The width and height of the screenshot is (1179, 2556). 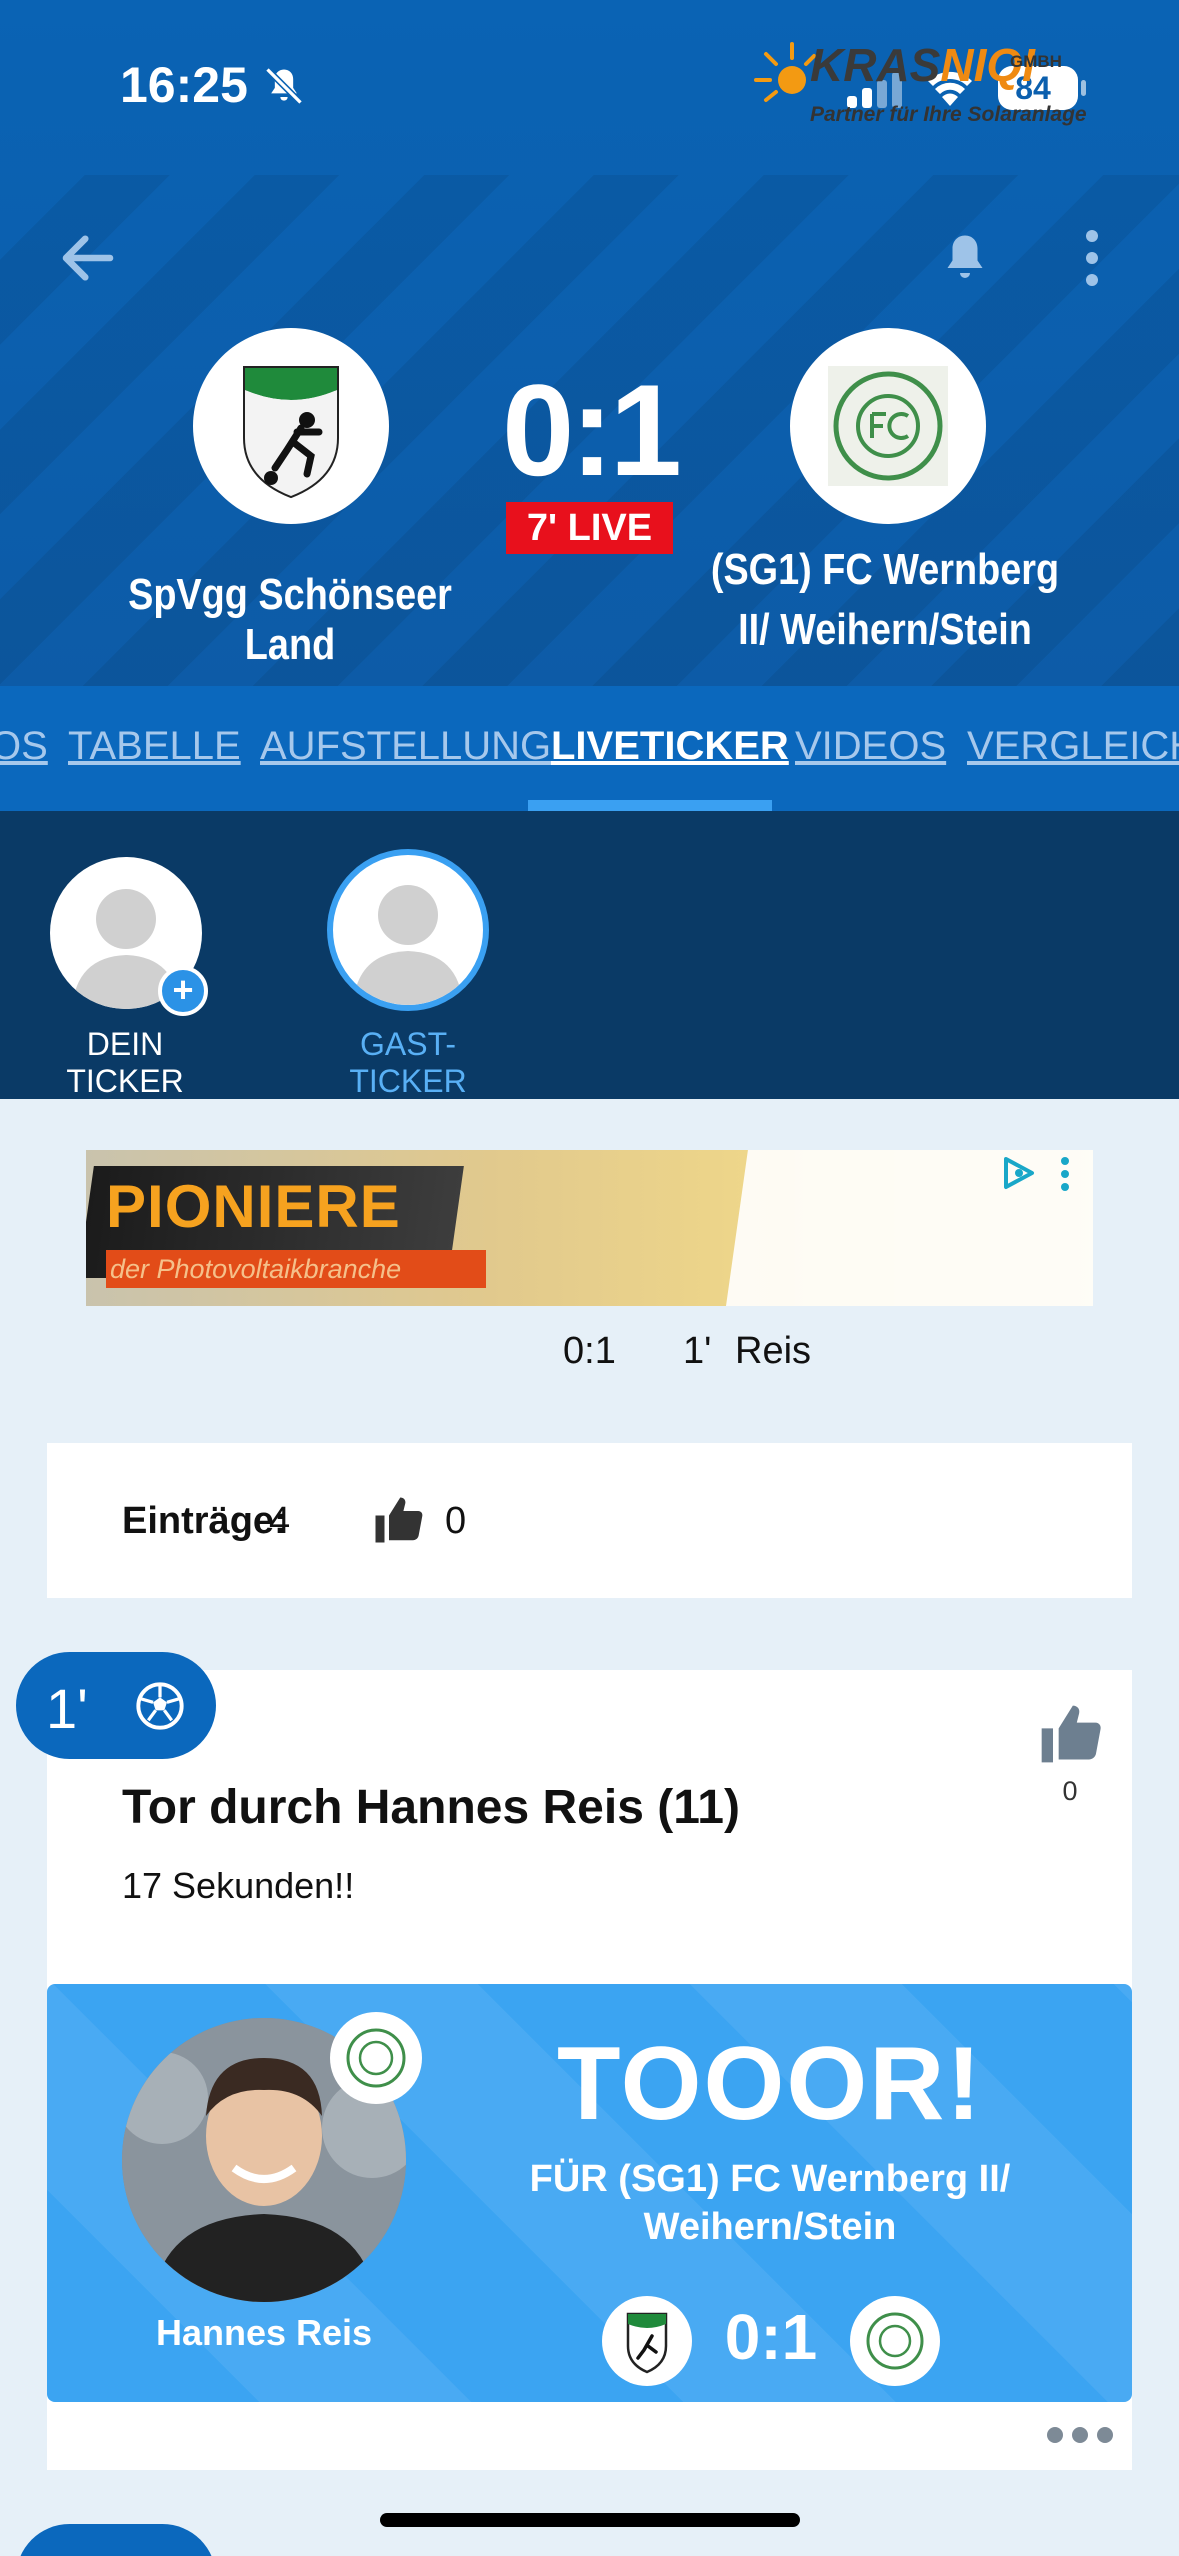 What do you see at coordinates (895, 2341) in the screenshot?
I see `goal-away-crest` at bounding box center [895, 2341].